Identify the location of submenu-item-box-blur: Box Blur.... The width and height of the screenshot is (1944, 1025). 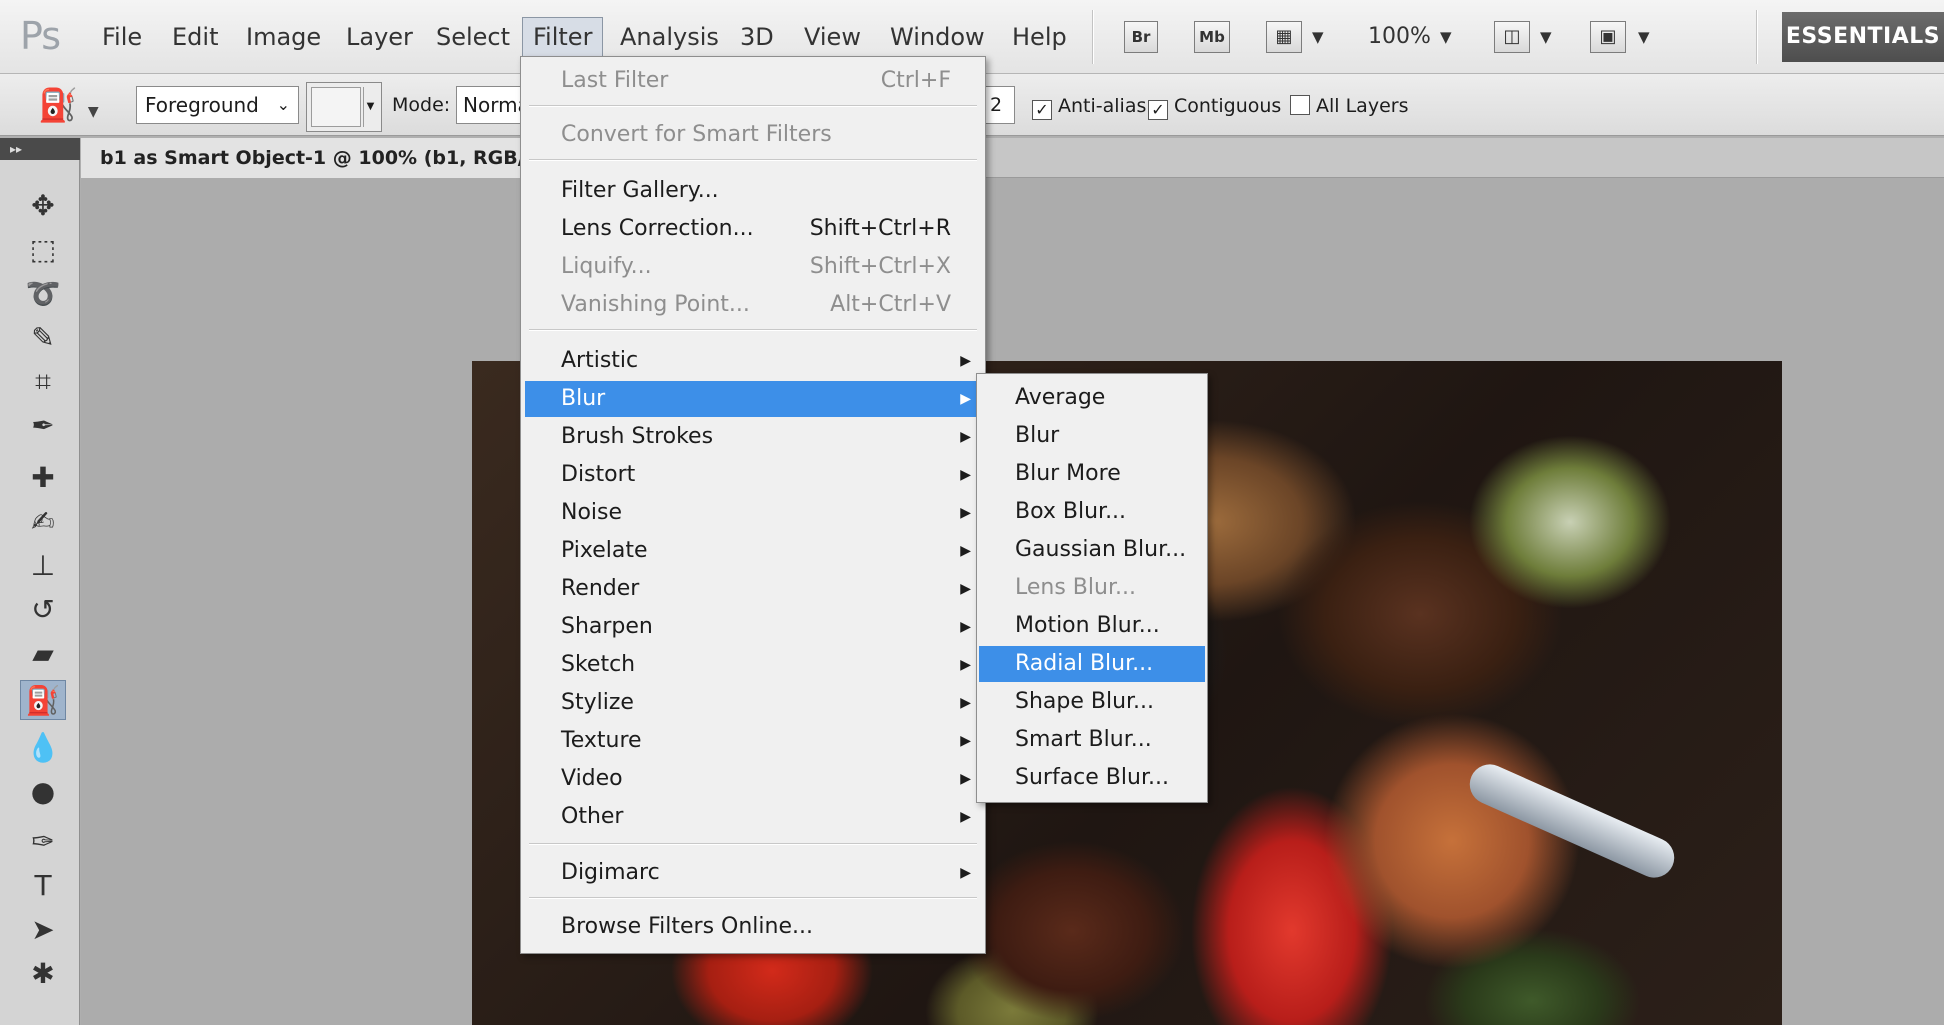
(1092, 512).